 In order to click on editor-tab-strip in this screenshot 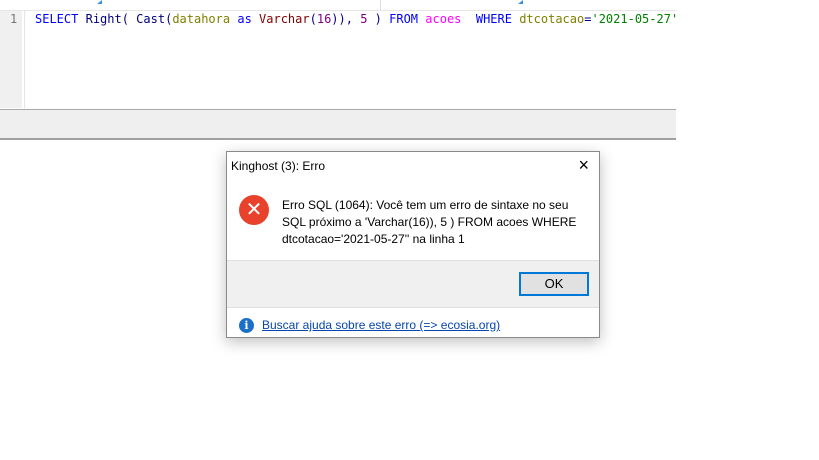, I will do `click(338, 5)`.